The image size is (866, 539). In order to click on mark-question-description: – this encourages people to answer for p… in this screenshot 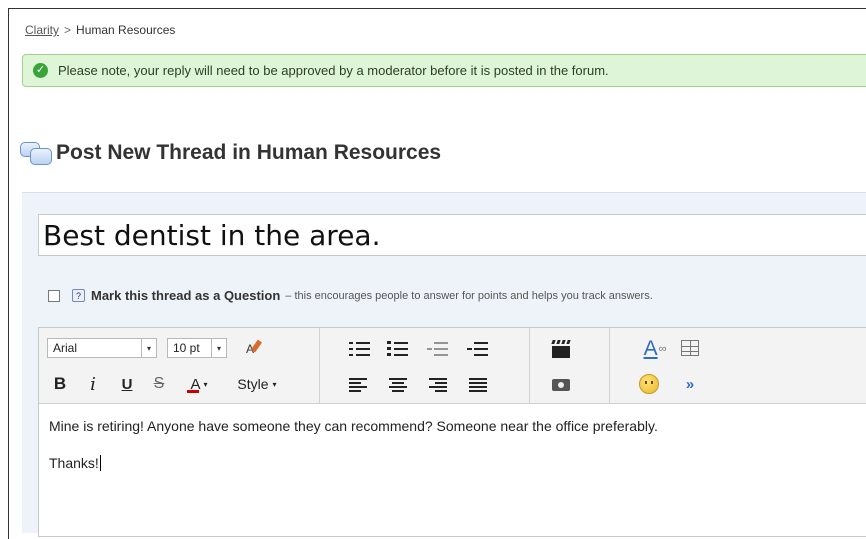, I will do `click(469, 295)`.